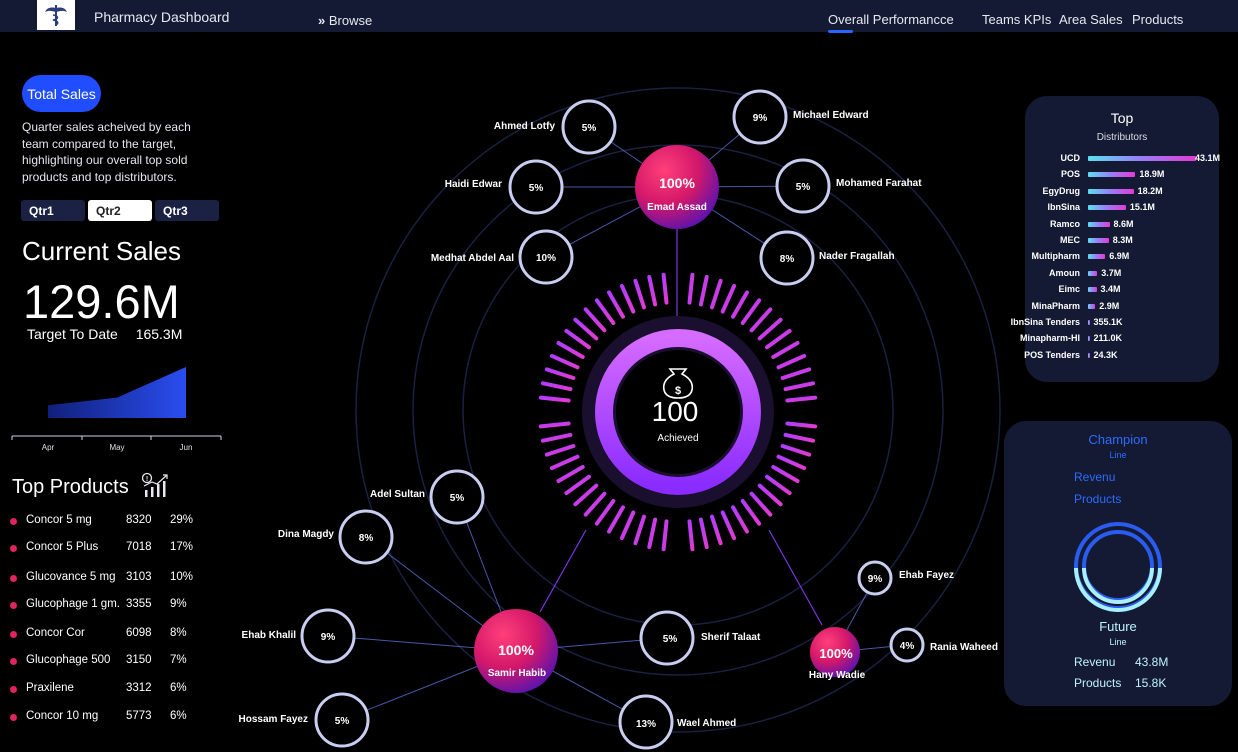 The image size is (1238, 752). Describe the element at coordinates (1119, 339) in the screenshot. I see `distributor-row: Minapharm-HI 211.0K` at that location.